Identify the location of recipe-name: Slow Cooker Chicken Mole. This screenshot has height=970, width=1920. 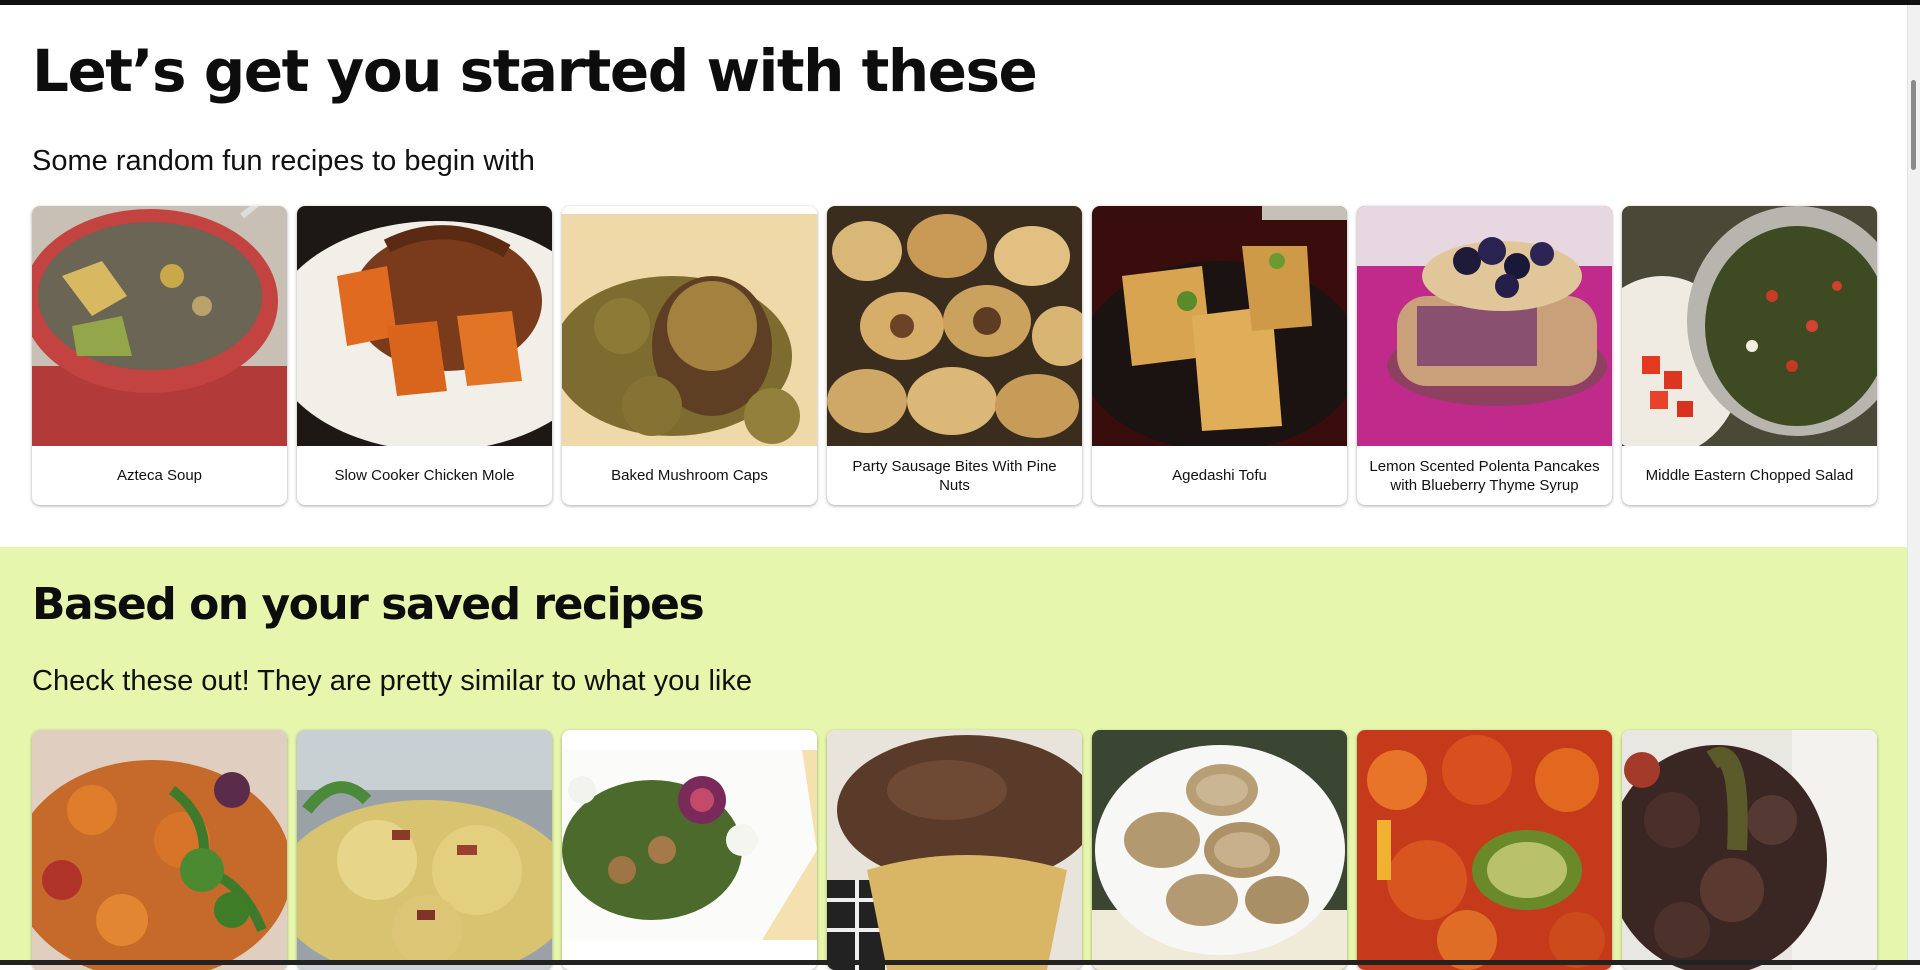
(424, 475).